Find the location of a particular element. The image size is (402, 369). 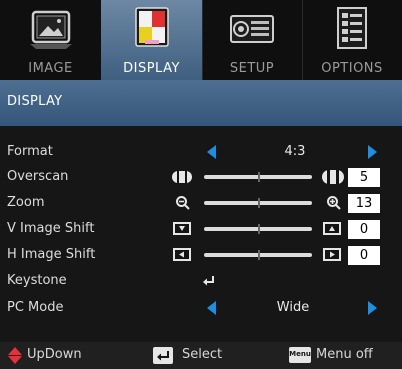

zoom-slider is located at coordinates (258, 203).